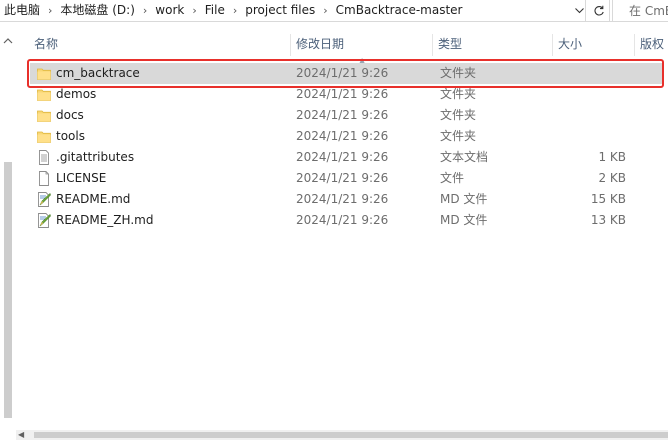  I want to click on blank-file-icon, so click(44, 178).